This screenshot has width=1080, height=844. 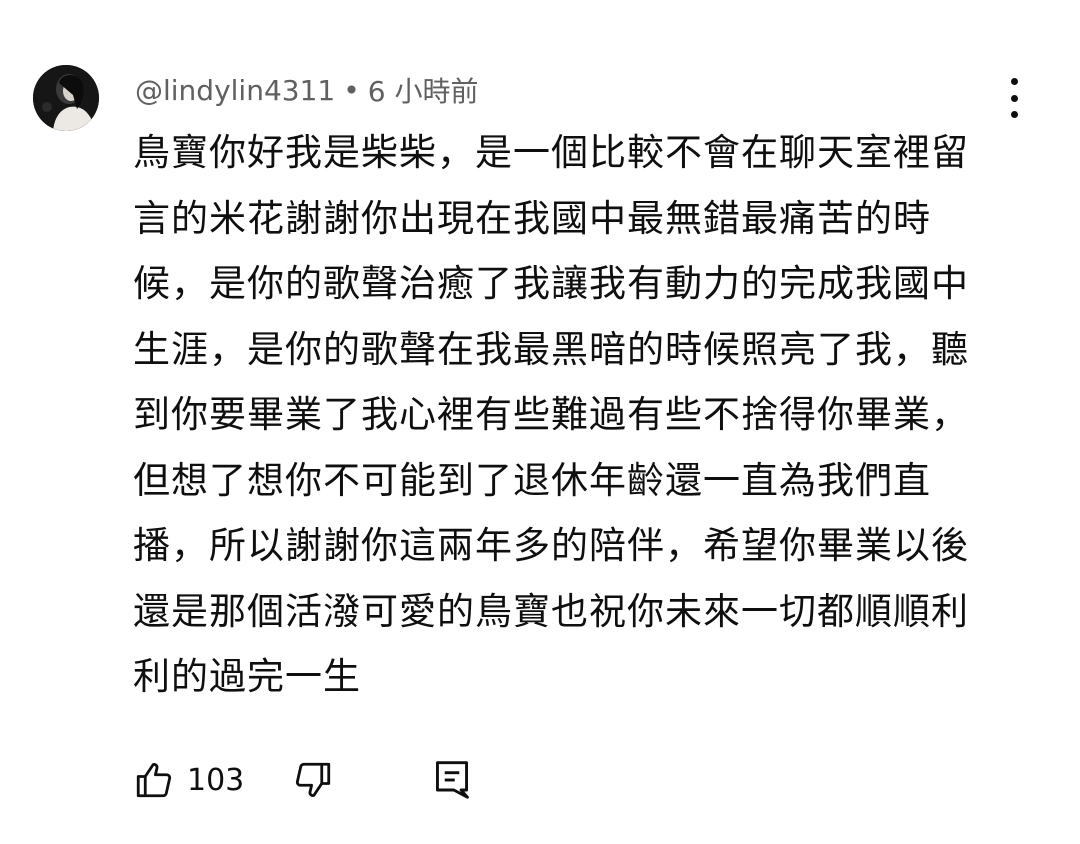 What do you see at coordinates (154, 780) in the screenshot?
I see `thumbs-up-icon` at bounding box center [154, 780].